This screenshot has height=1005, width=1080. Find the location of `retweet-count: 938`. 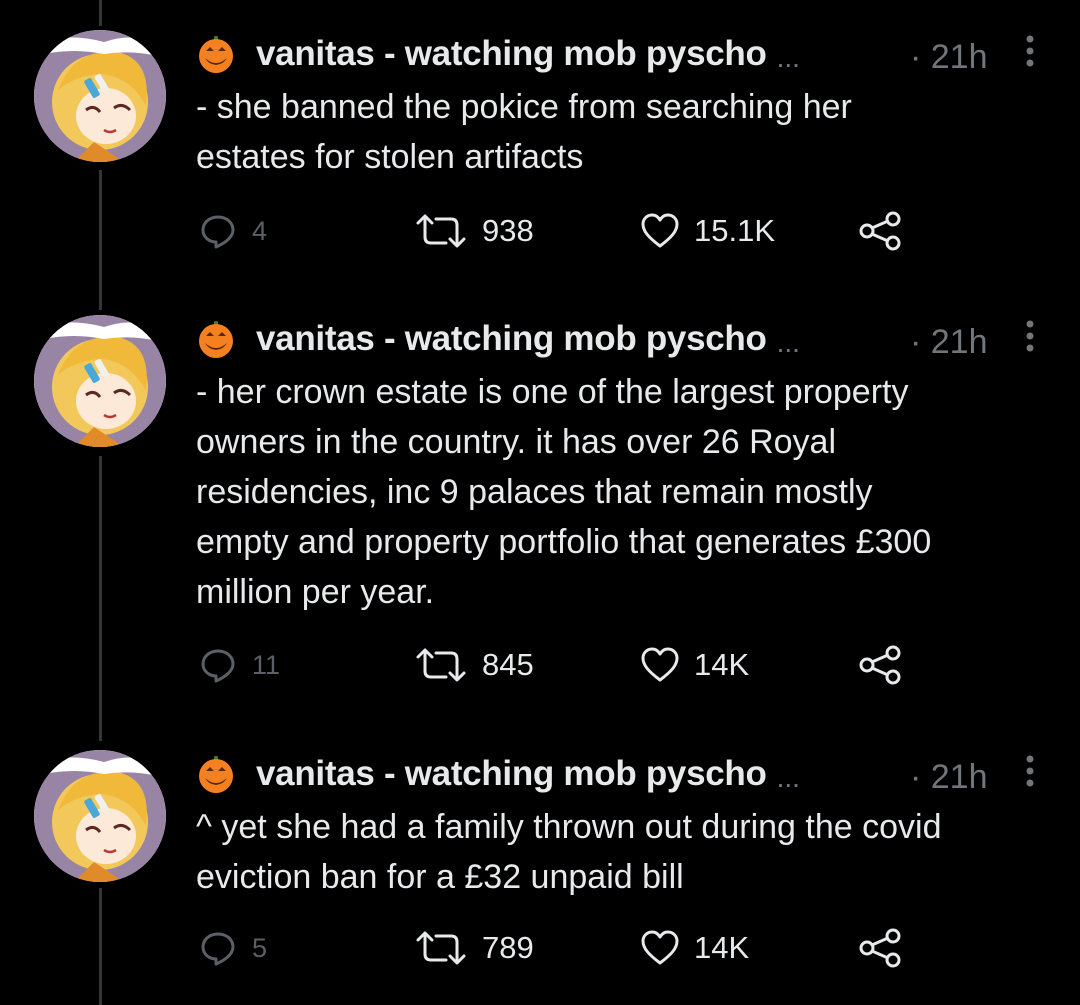

retweet-count: 938 is located at coordinates (508, 230).